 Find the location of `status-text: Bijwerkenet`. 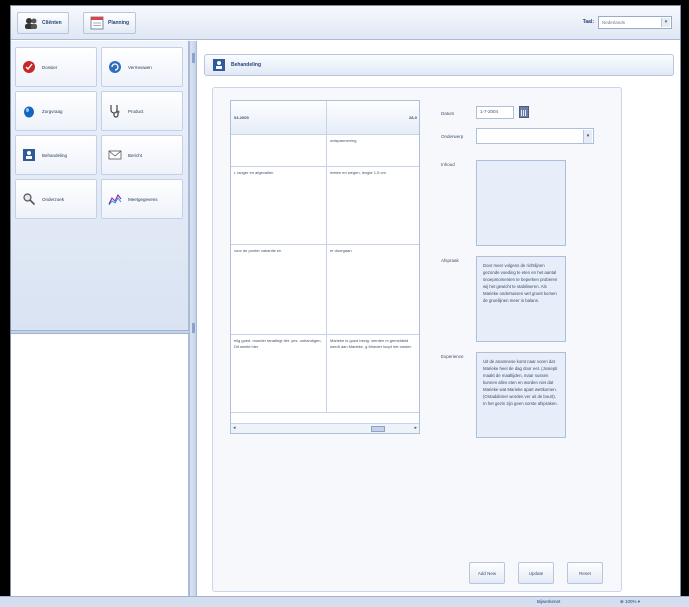

status-text: Bijwerkenet is located at coordinates (549, 601).